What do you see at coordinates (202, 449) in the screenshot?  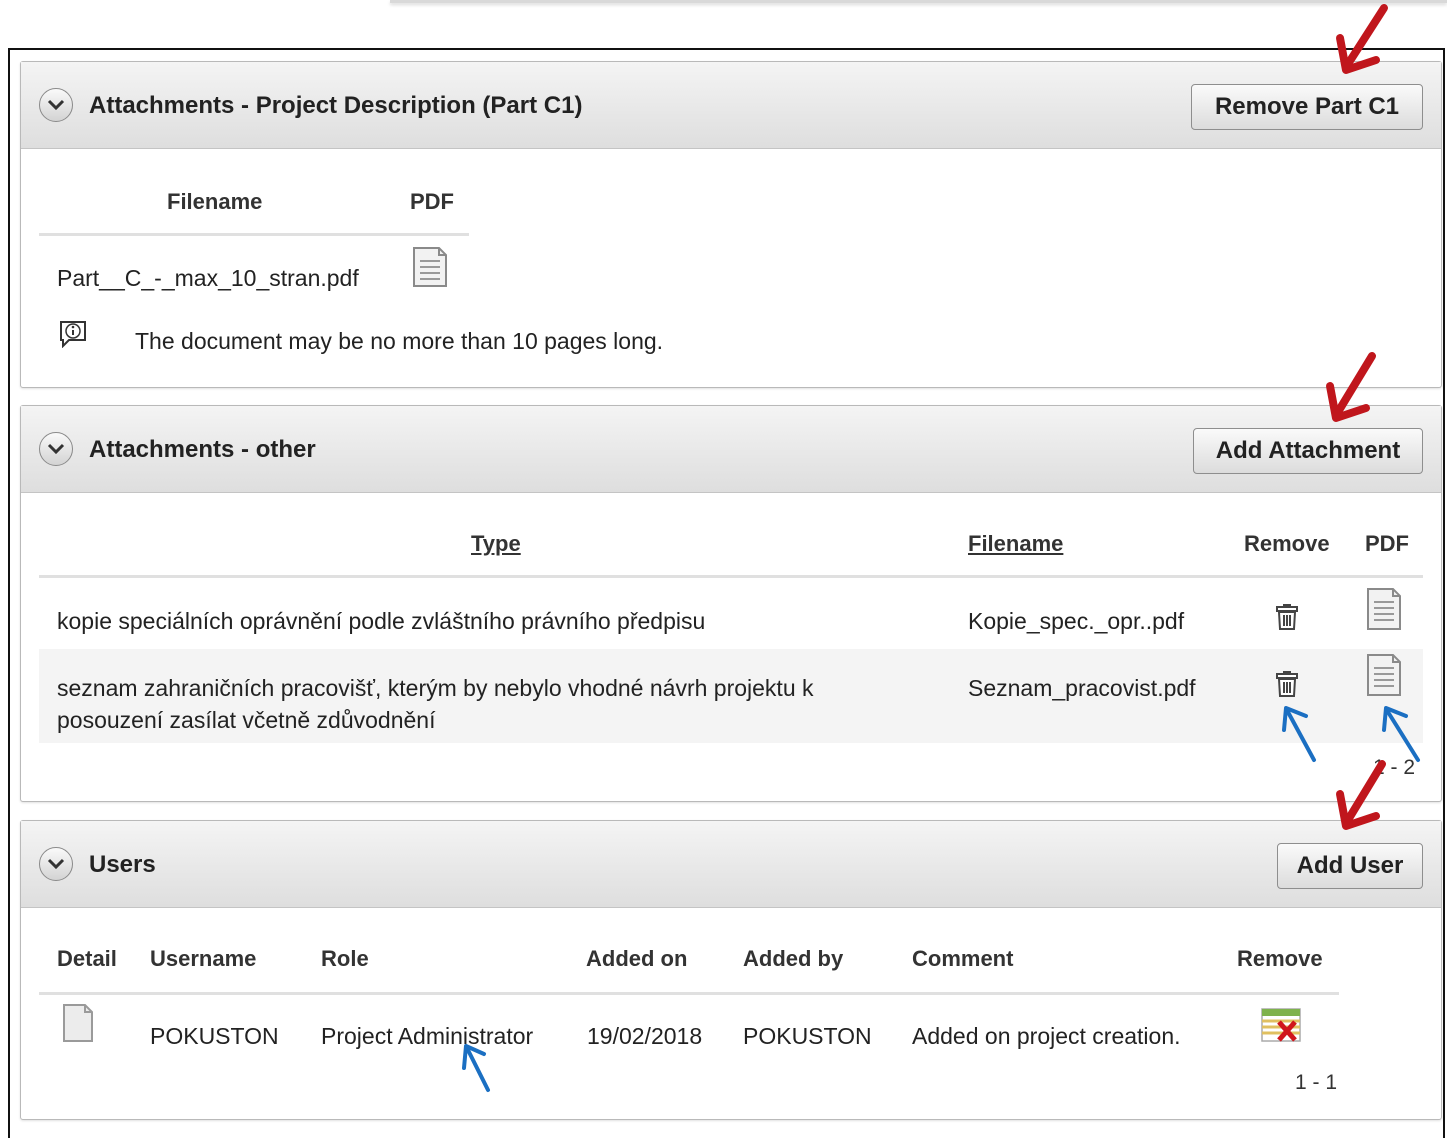 I see `panel-title: Attachments - other` at bounding box center [202, 449].